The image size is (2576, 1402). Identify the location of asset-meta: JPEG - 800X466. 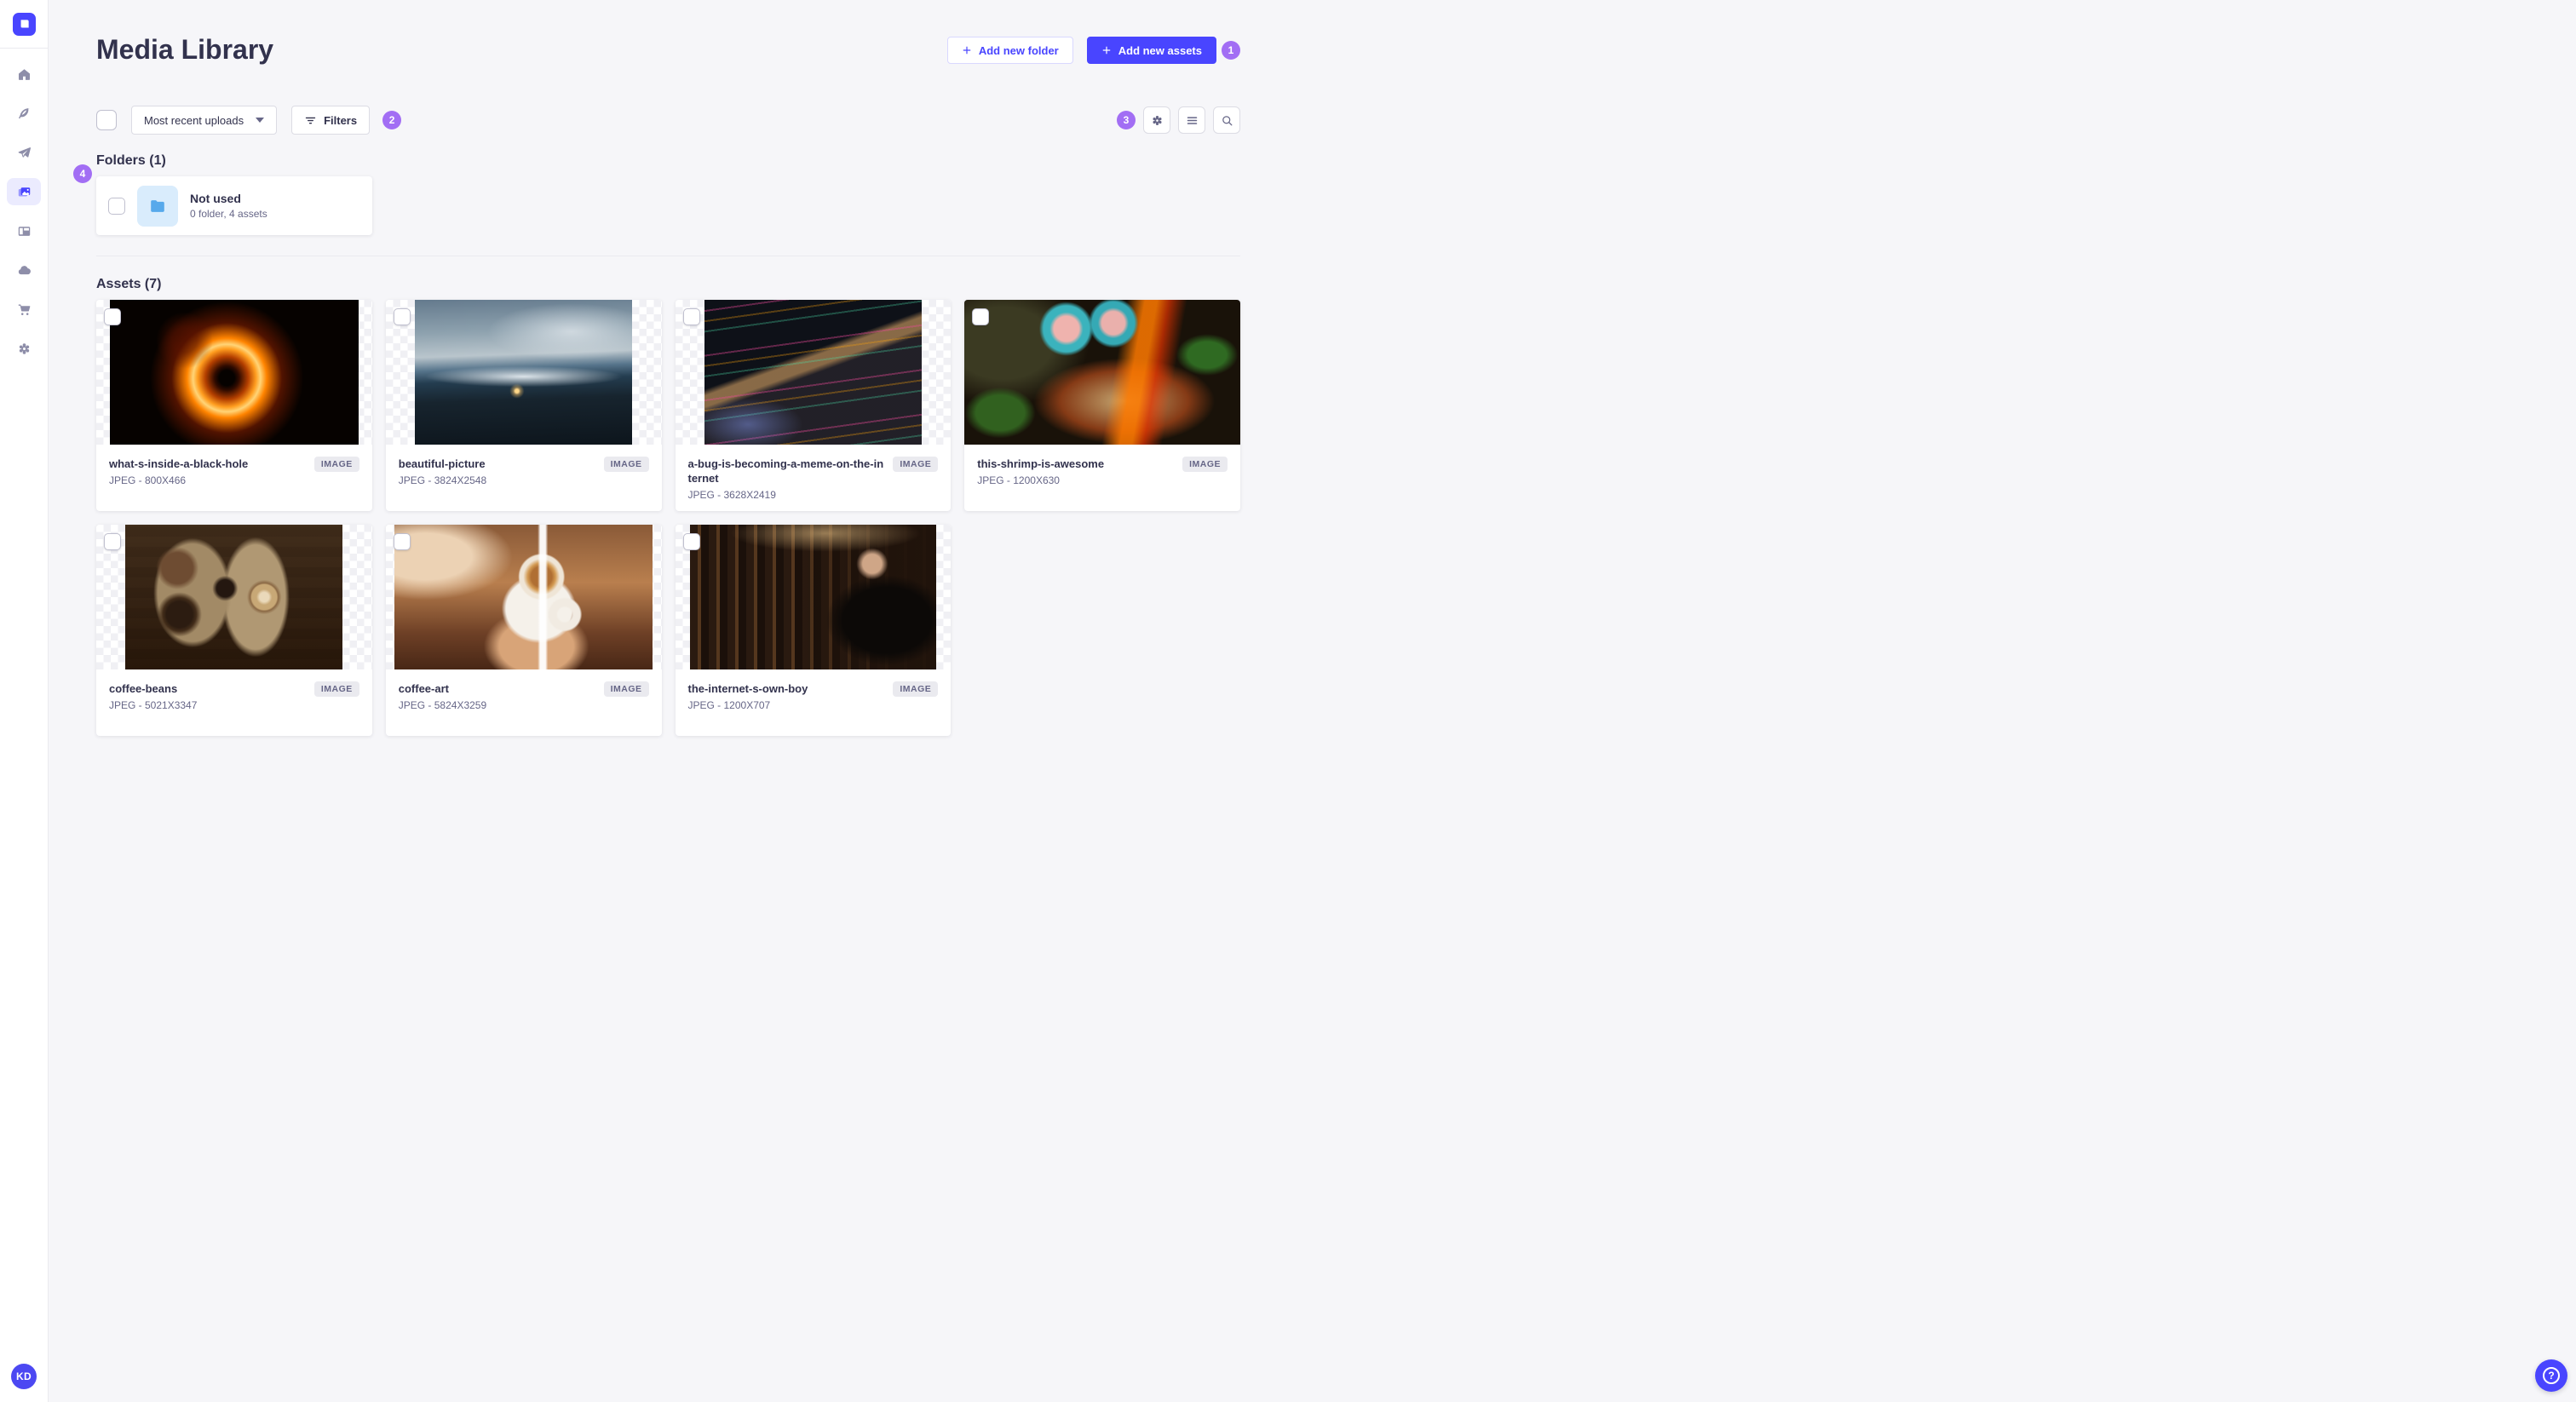
(148, 480).